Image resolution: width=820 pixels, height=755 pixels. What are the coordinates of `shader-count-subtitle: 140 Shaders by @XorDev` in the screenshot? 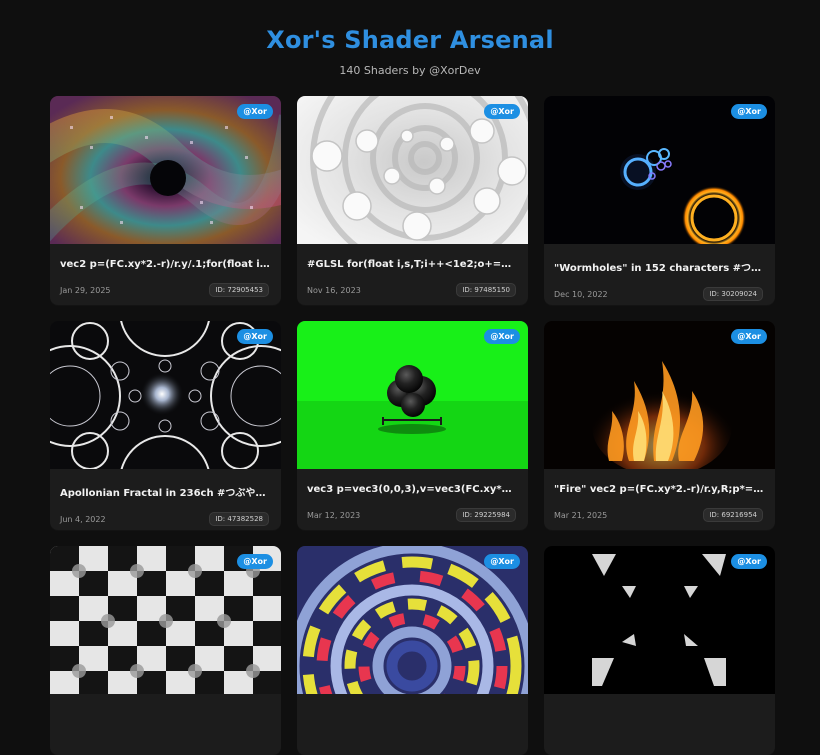 It's located at (410, 70).